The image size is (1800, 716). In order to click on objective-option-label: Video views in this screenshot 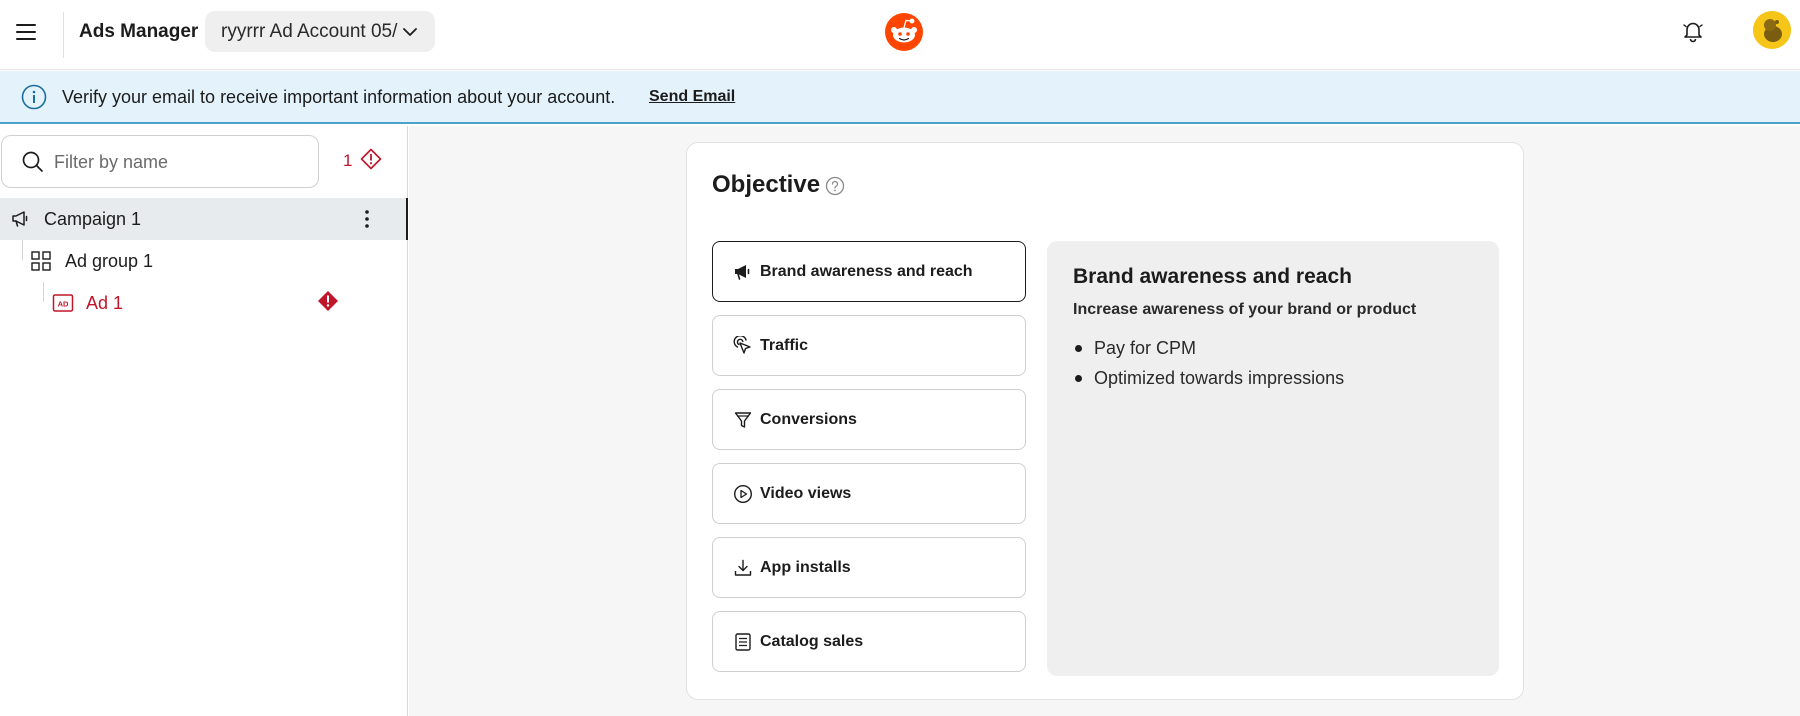, I will do `click(806, 493)`.